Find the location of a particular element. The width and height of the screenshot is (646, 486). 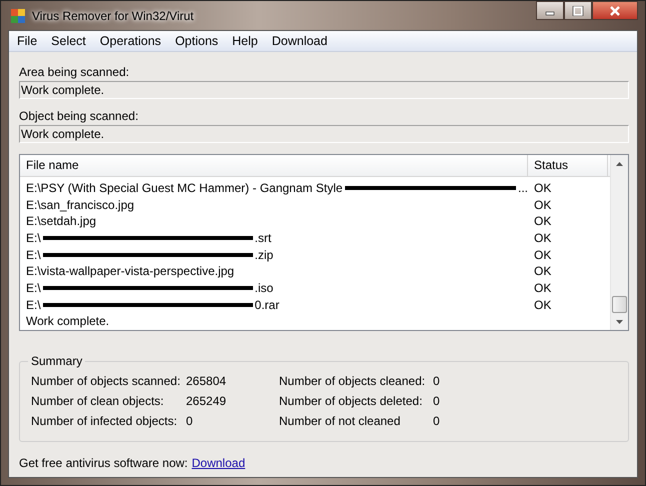

menu-item: Help is located at coordinates (245, 41).